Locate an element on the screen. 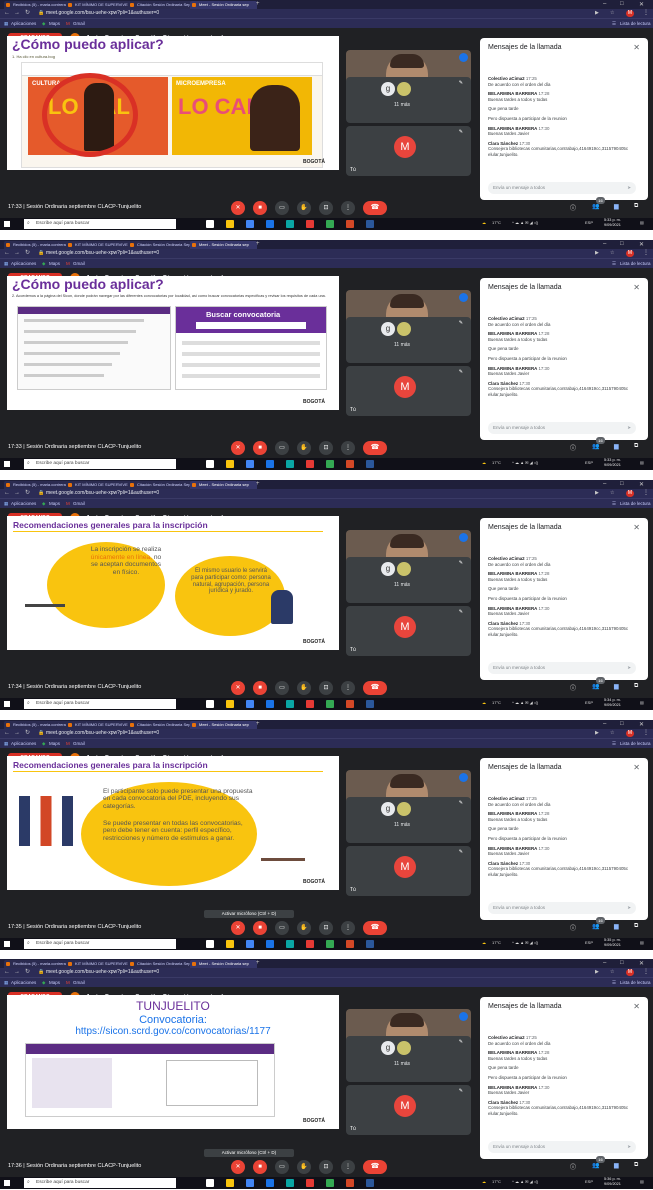  participant-tile-group: g 11 más ✎ is located at coordinates (408, 580).